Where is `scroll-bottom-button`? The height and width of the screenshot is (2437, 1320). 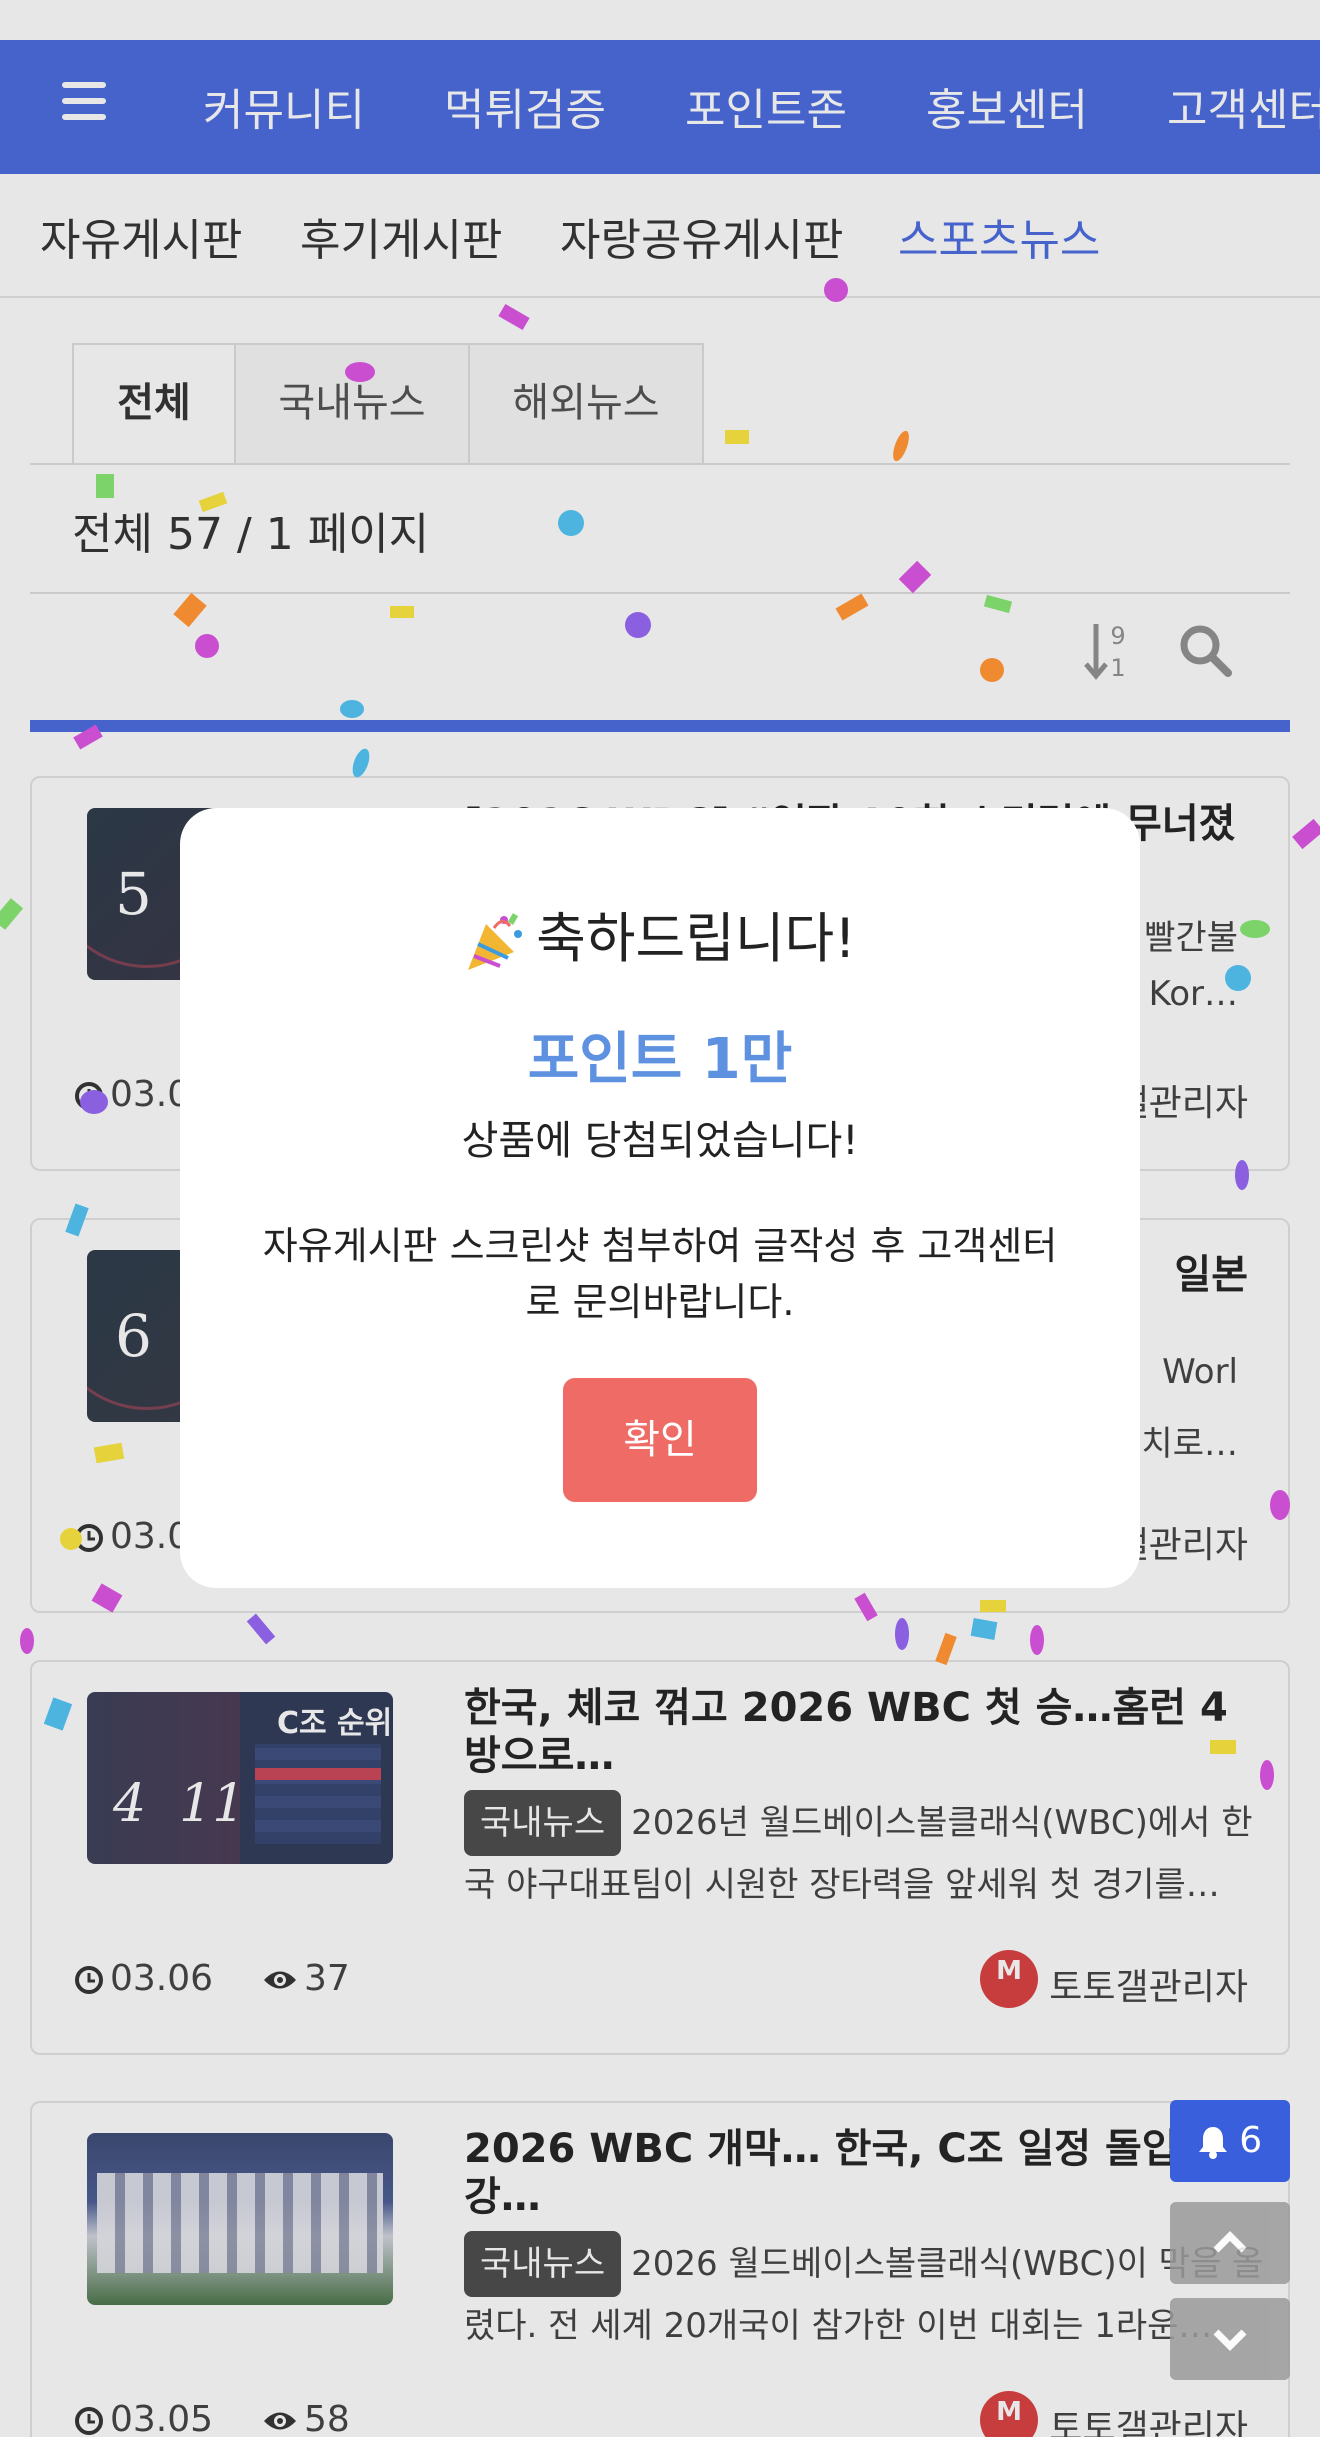
scroll-bottom-button is located at coordinates (1230, 2339).